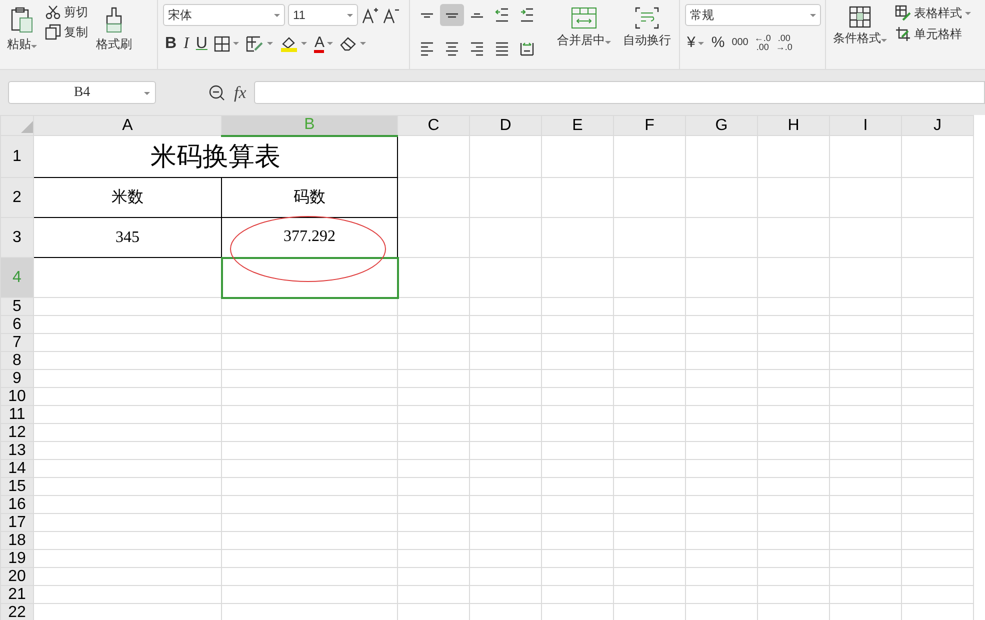 Image resolution: width=985 pixels, height=620 pixels. Describe the element at coordinates (240, 93) in the screenshot. I see `function-label: fx` at that location.